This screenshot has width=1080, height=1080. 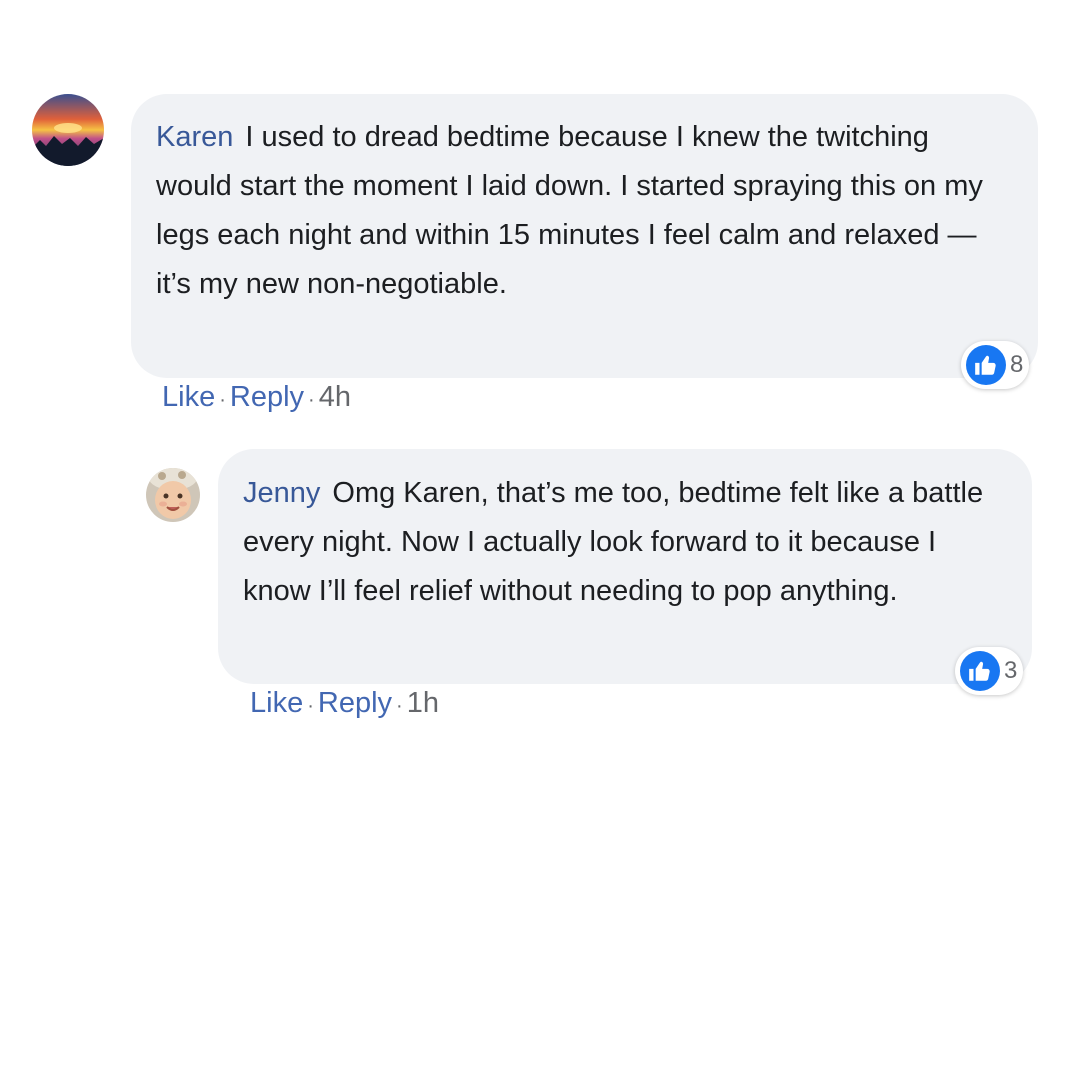 I want to click on reaction-summary: 3, so click(x=989, y=671).